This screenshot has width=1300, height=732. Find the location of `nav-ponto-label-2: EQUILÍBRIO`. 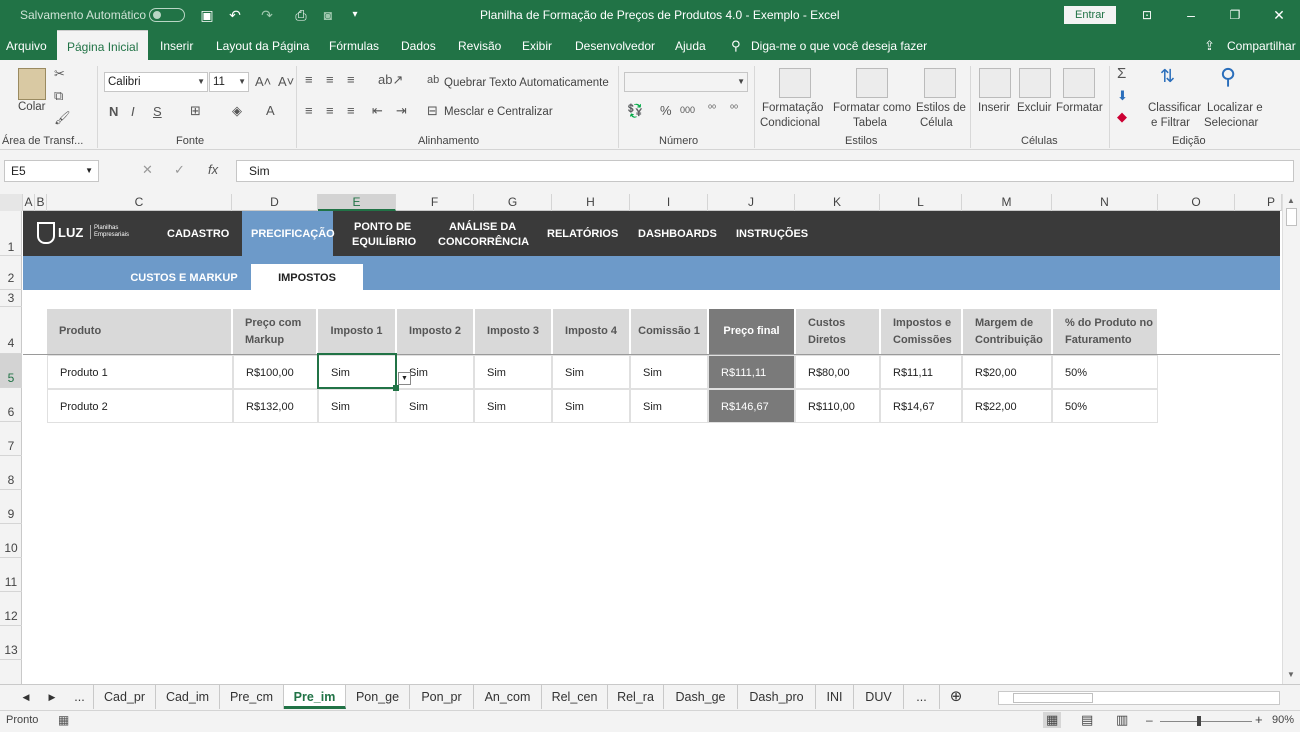

nav-ponto-label-2: EQUILÍBRIO is located at coordinates (384, 242).